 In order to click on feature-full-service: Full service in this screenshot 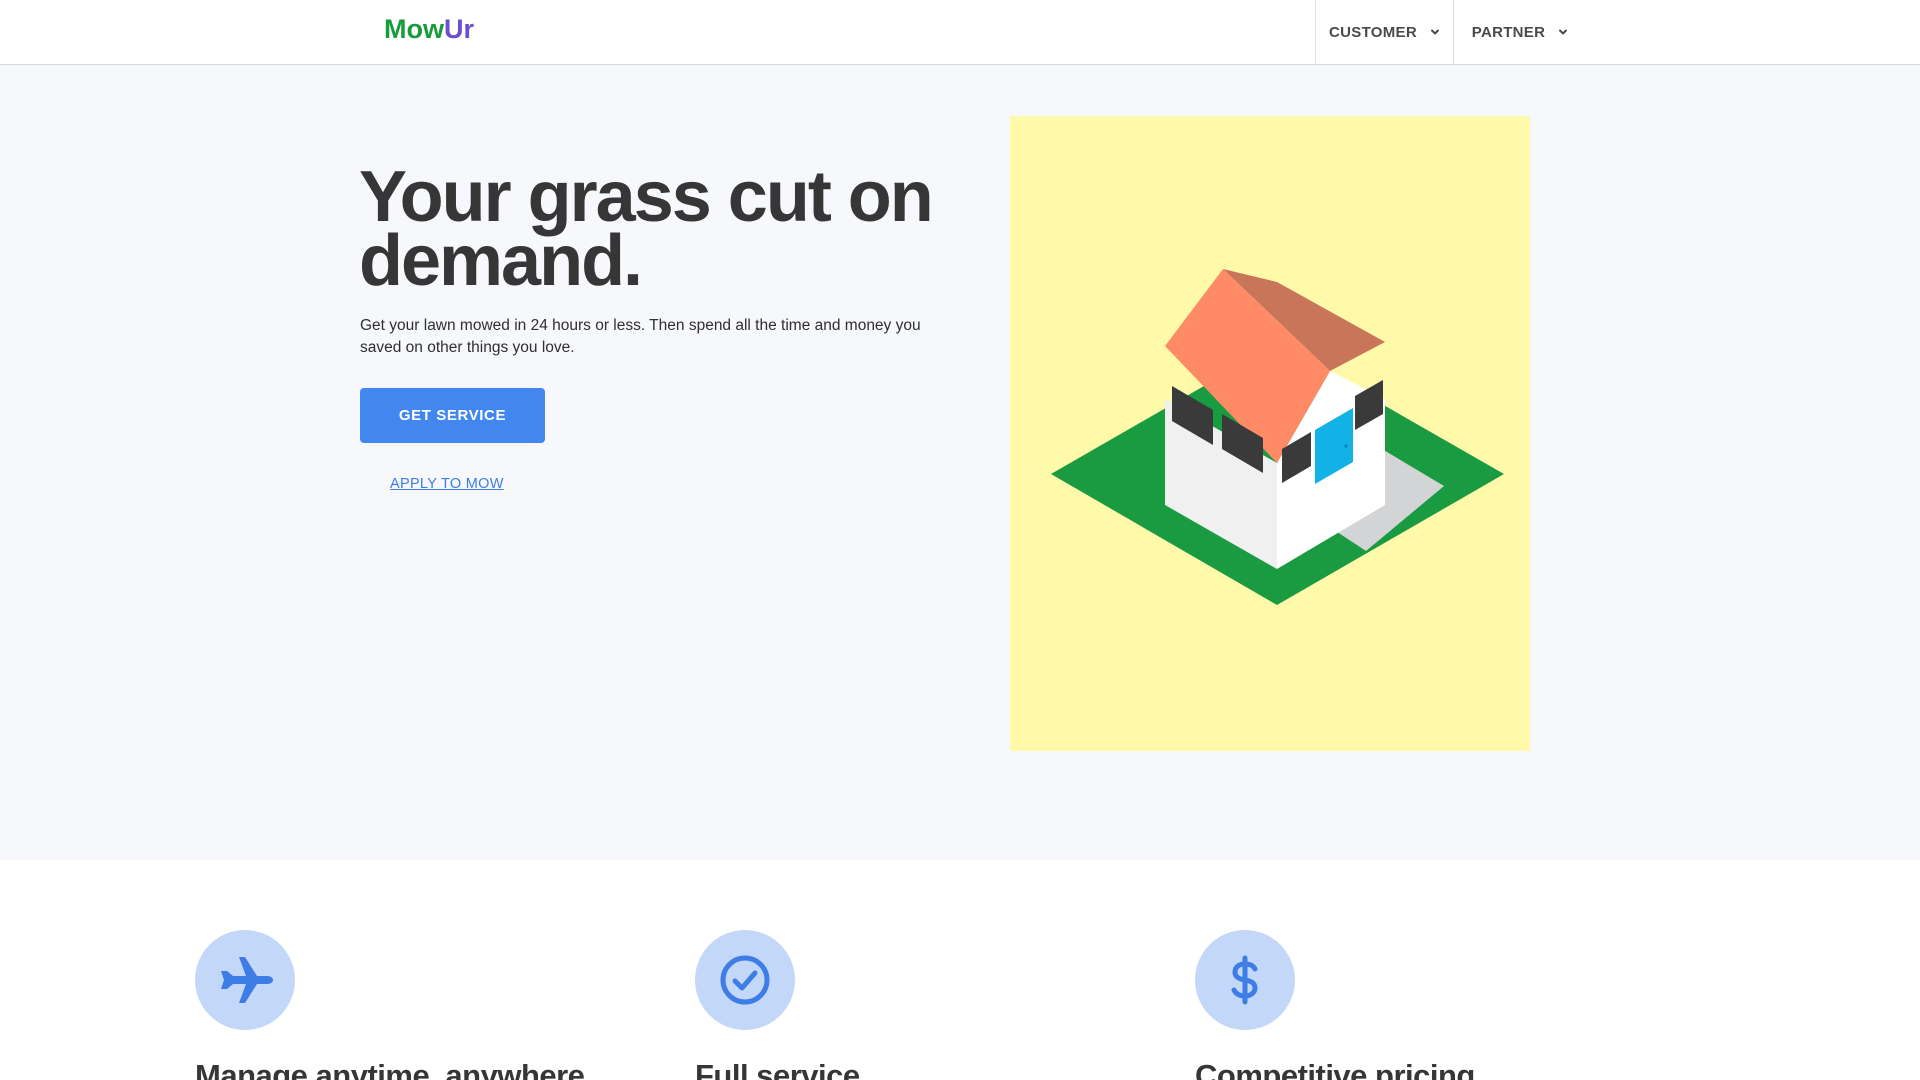, I will do `click(925, 1005)`.